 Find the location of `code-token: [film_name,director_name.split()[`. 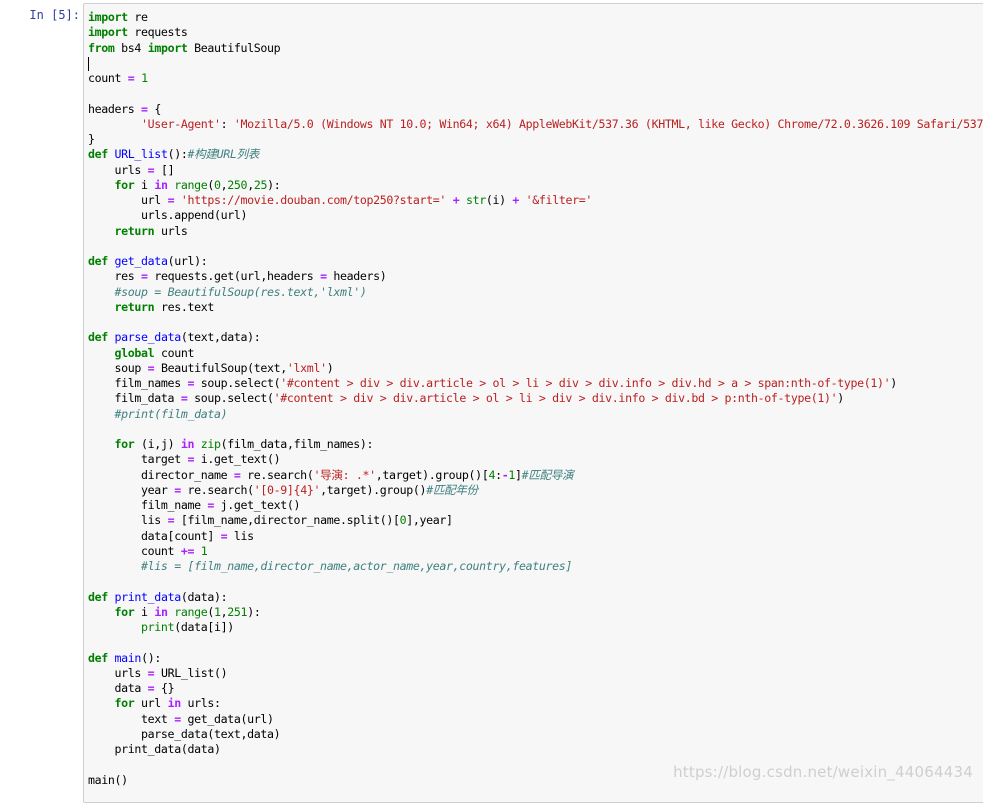

code-token: [film_name,director_name.split()[ is located at coordinates (287, 520).